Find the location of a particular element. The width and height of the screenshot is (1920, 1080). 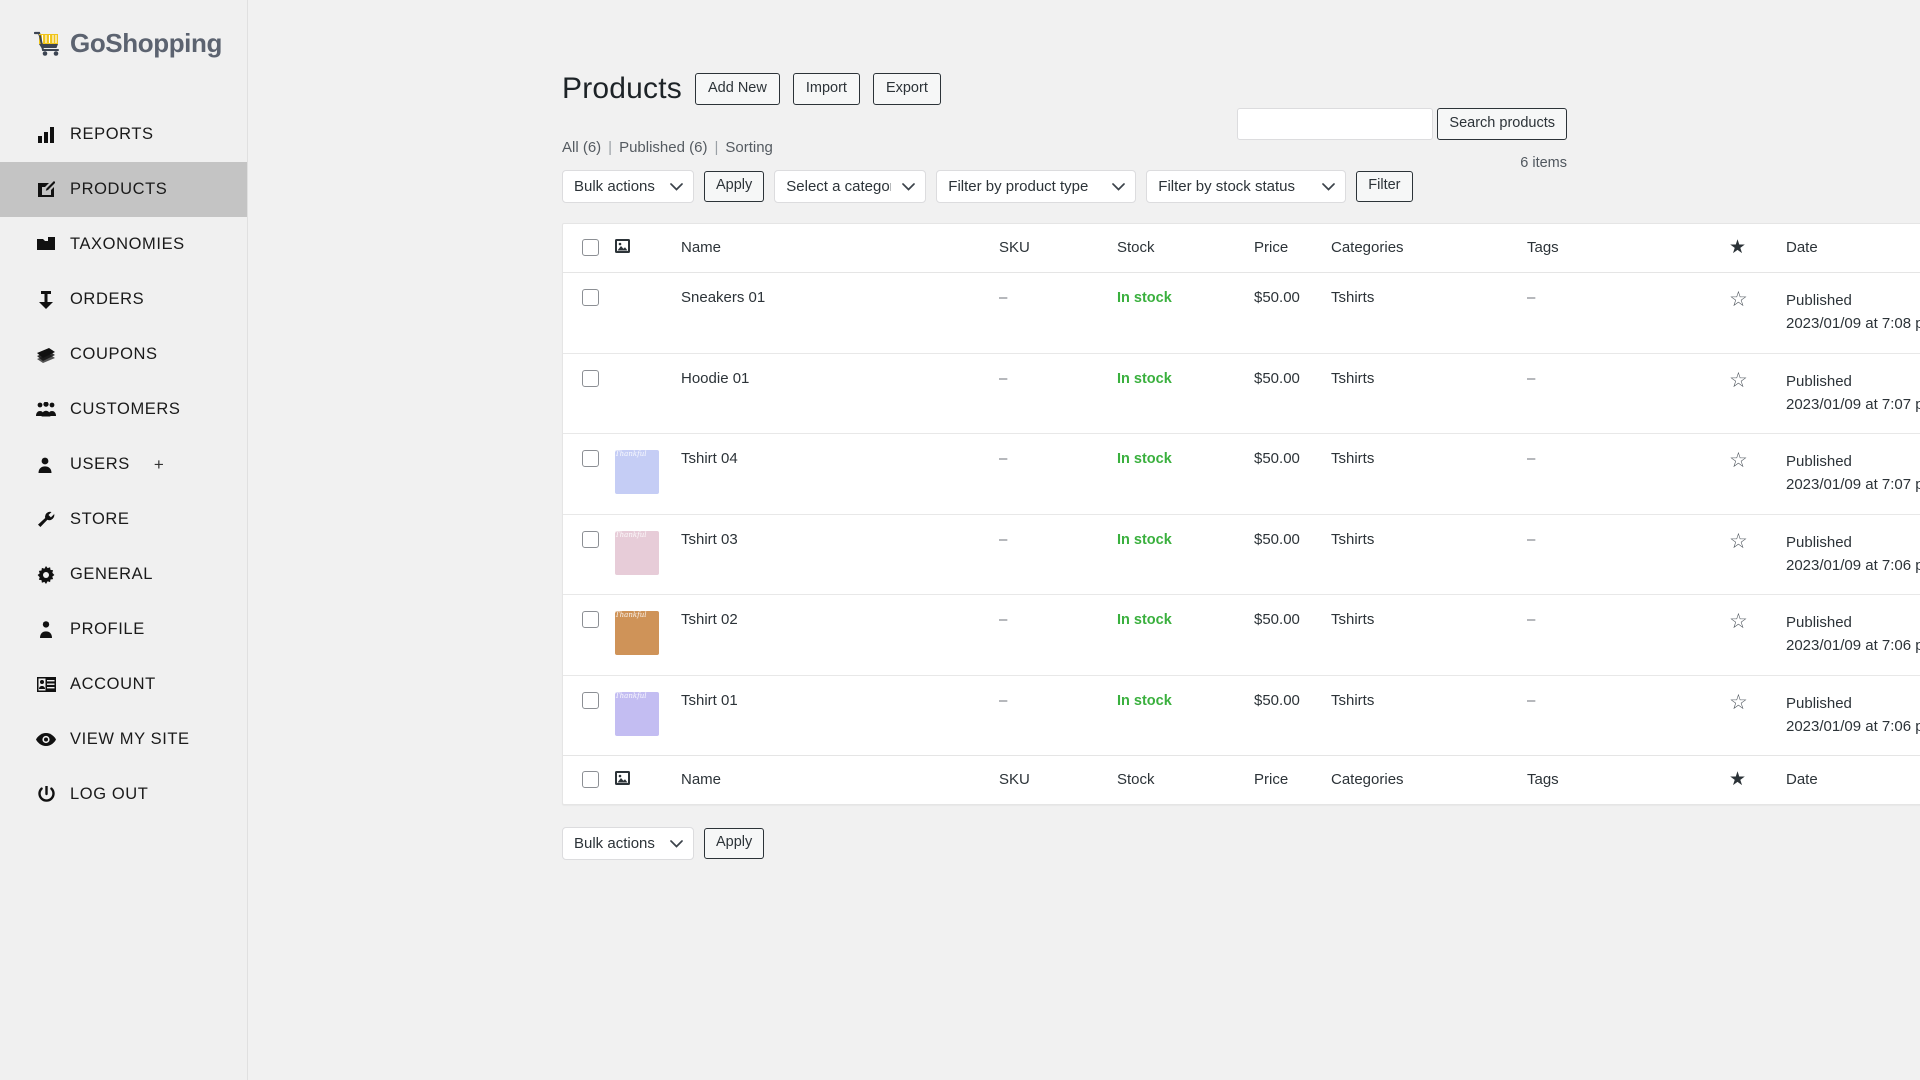

price-header: Price is located at coordinates (1292, 249).